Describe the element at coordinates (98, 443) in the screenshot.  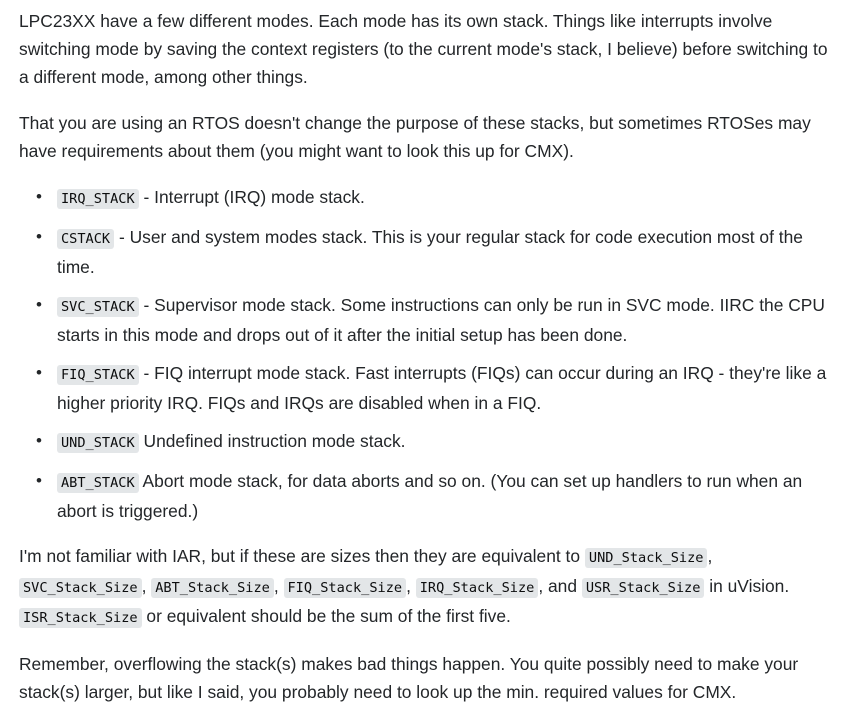
I see `code-und-stack: UND_STACK` at that location.